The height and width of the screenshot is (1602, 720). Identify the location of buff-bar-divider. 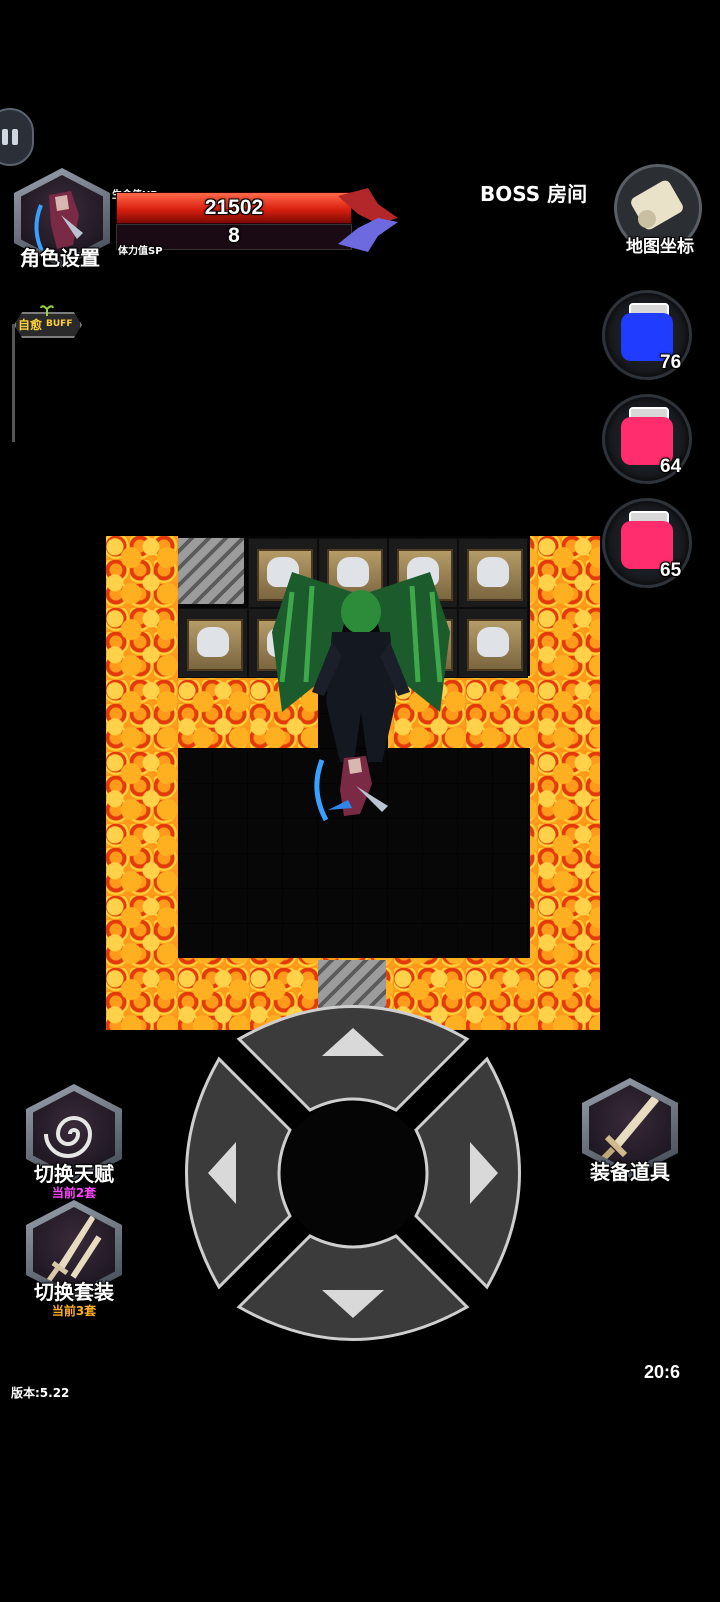
(13, 383).